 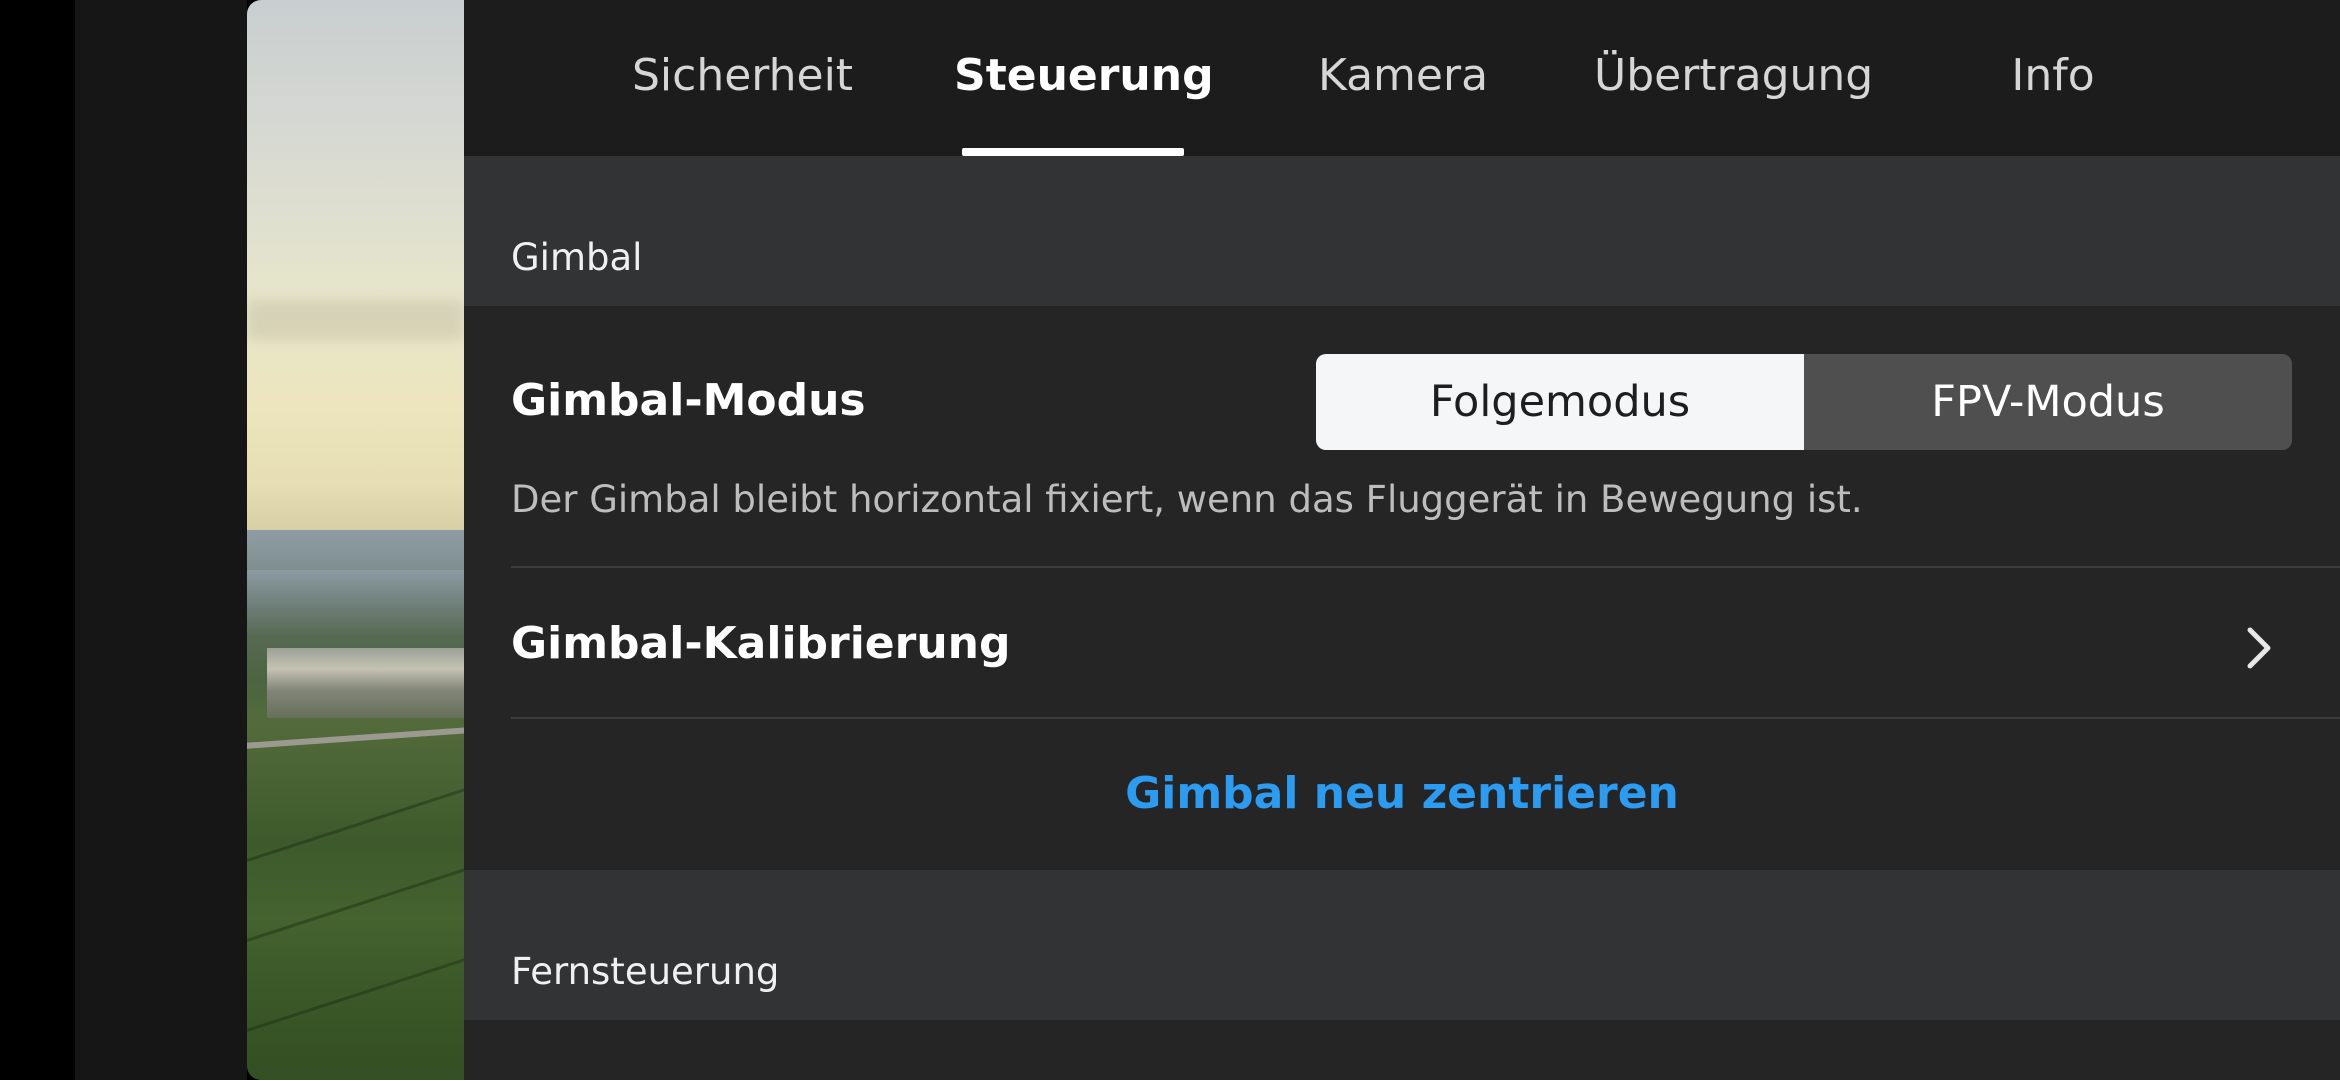 What do you see at coordinates (2053, 80) in the screenshot?
I see `tab-info: Info` at bounding box center [2053, 80].